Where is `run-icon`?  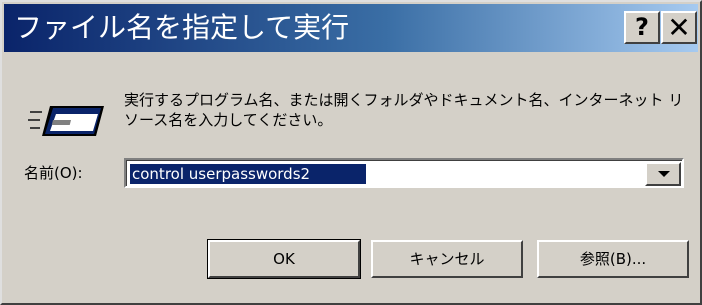
run-icon is located at coordinates (66, 121).